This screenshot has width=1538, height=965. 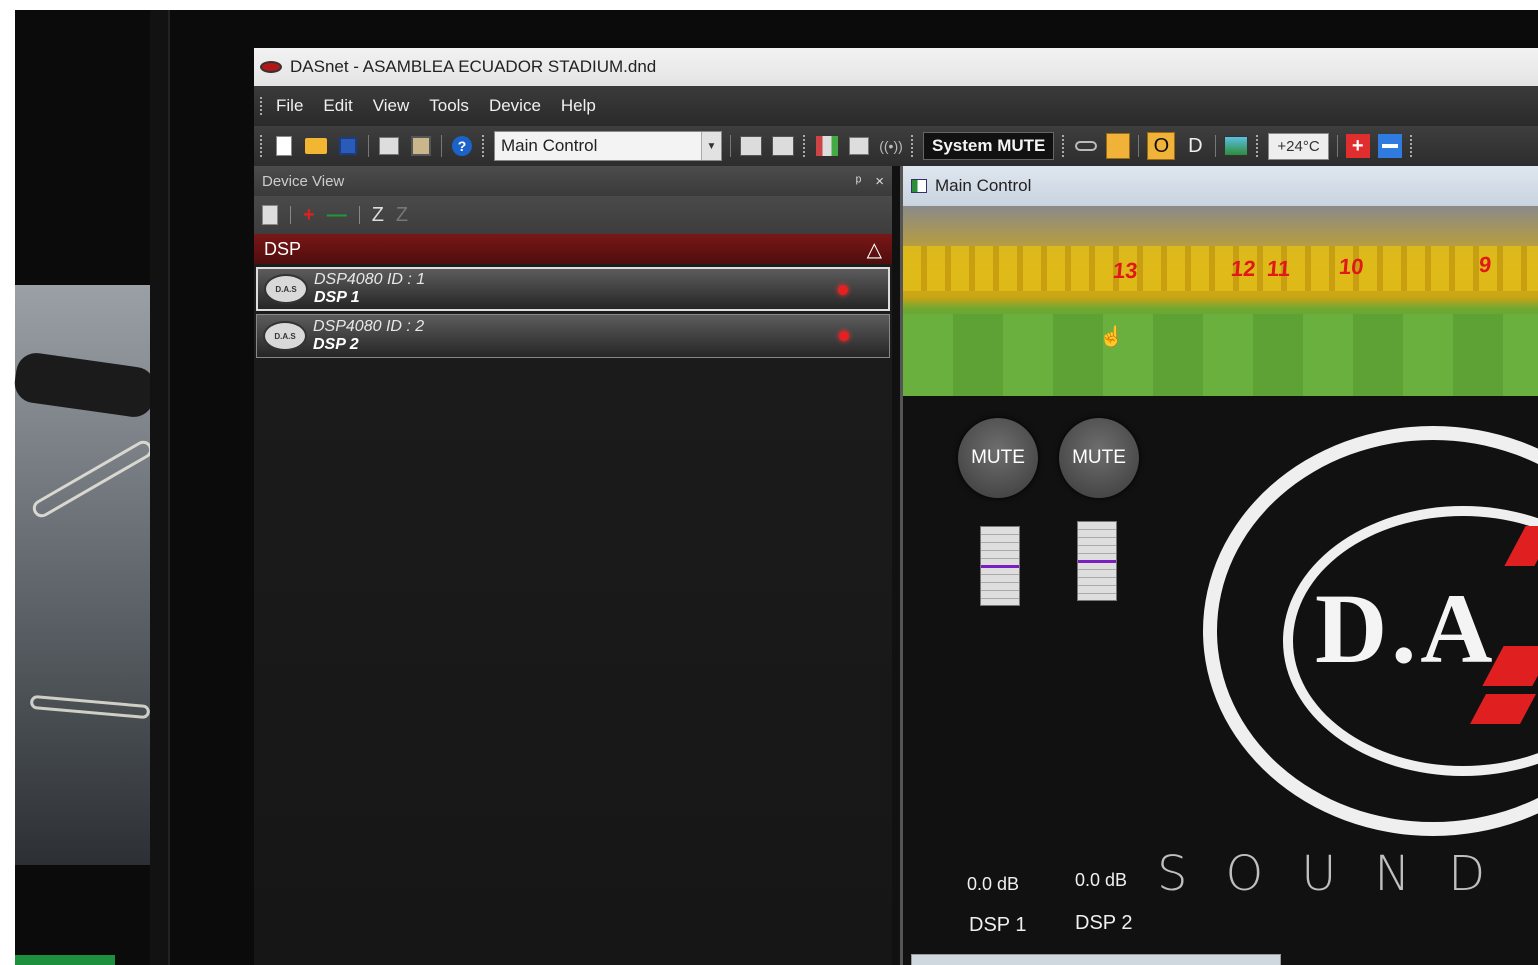 What do you see at coordinates (578, 106) in the screenshot?
I see `menu-help: Help` at bounding box center [578, 106].